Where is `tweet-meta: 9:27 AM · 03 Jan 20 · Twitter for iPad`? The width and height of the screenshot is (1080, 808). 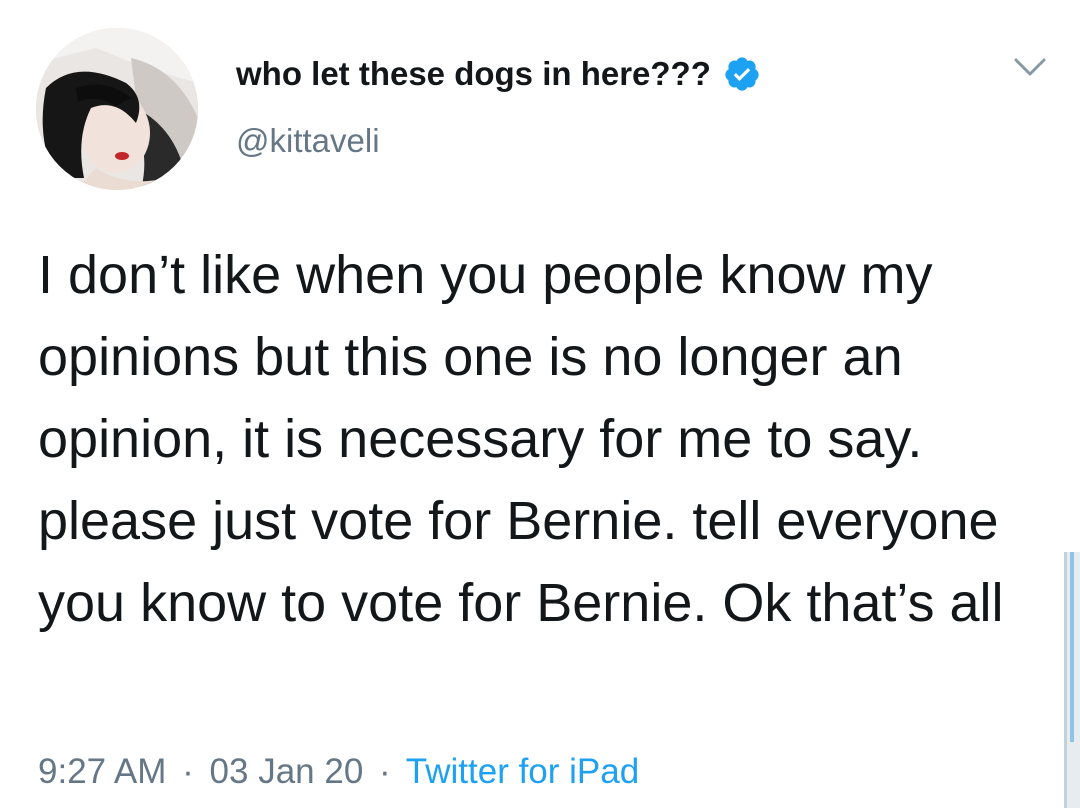
tweet-meta: 9:27 AM · 03 Jan 20 · Twitter for iPad is located at coordinates (338, 772).